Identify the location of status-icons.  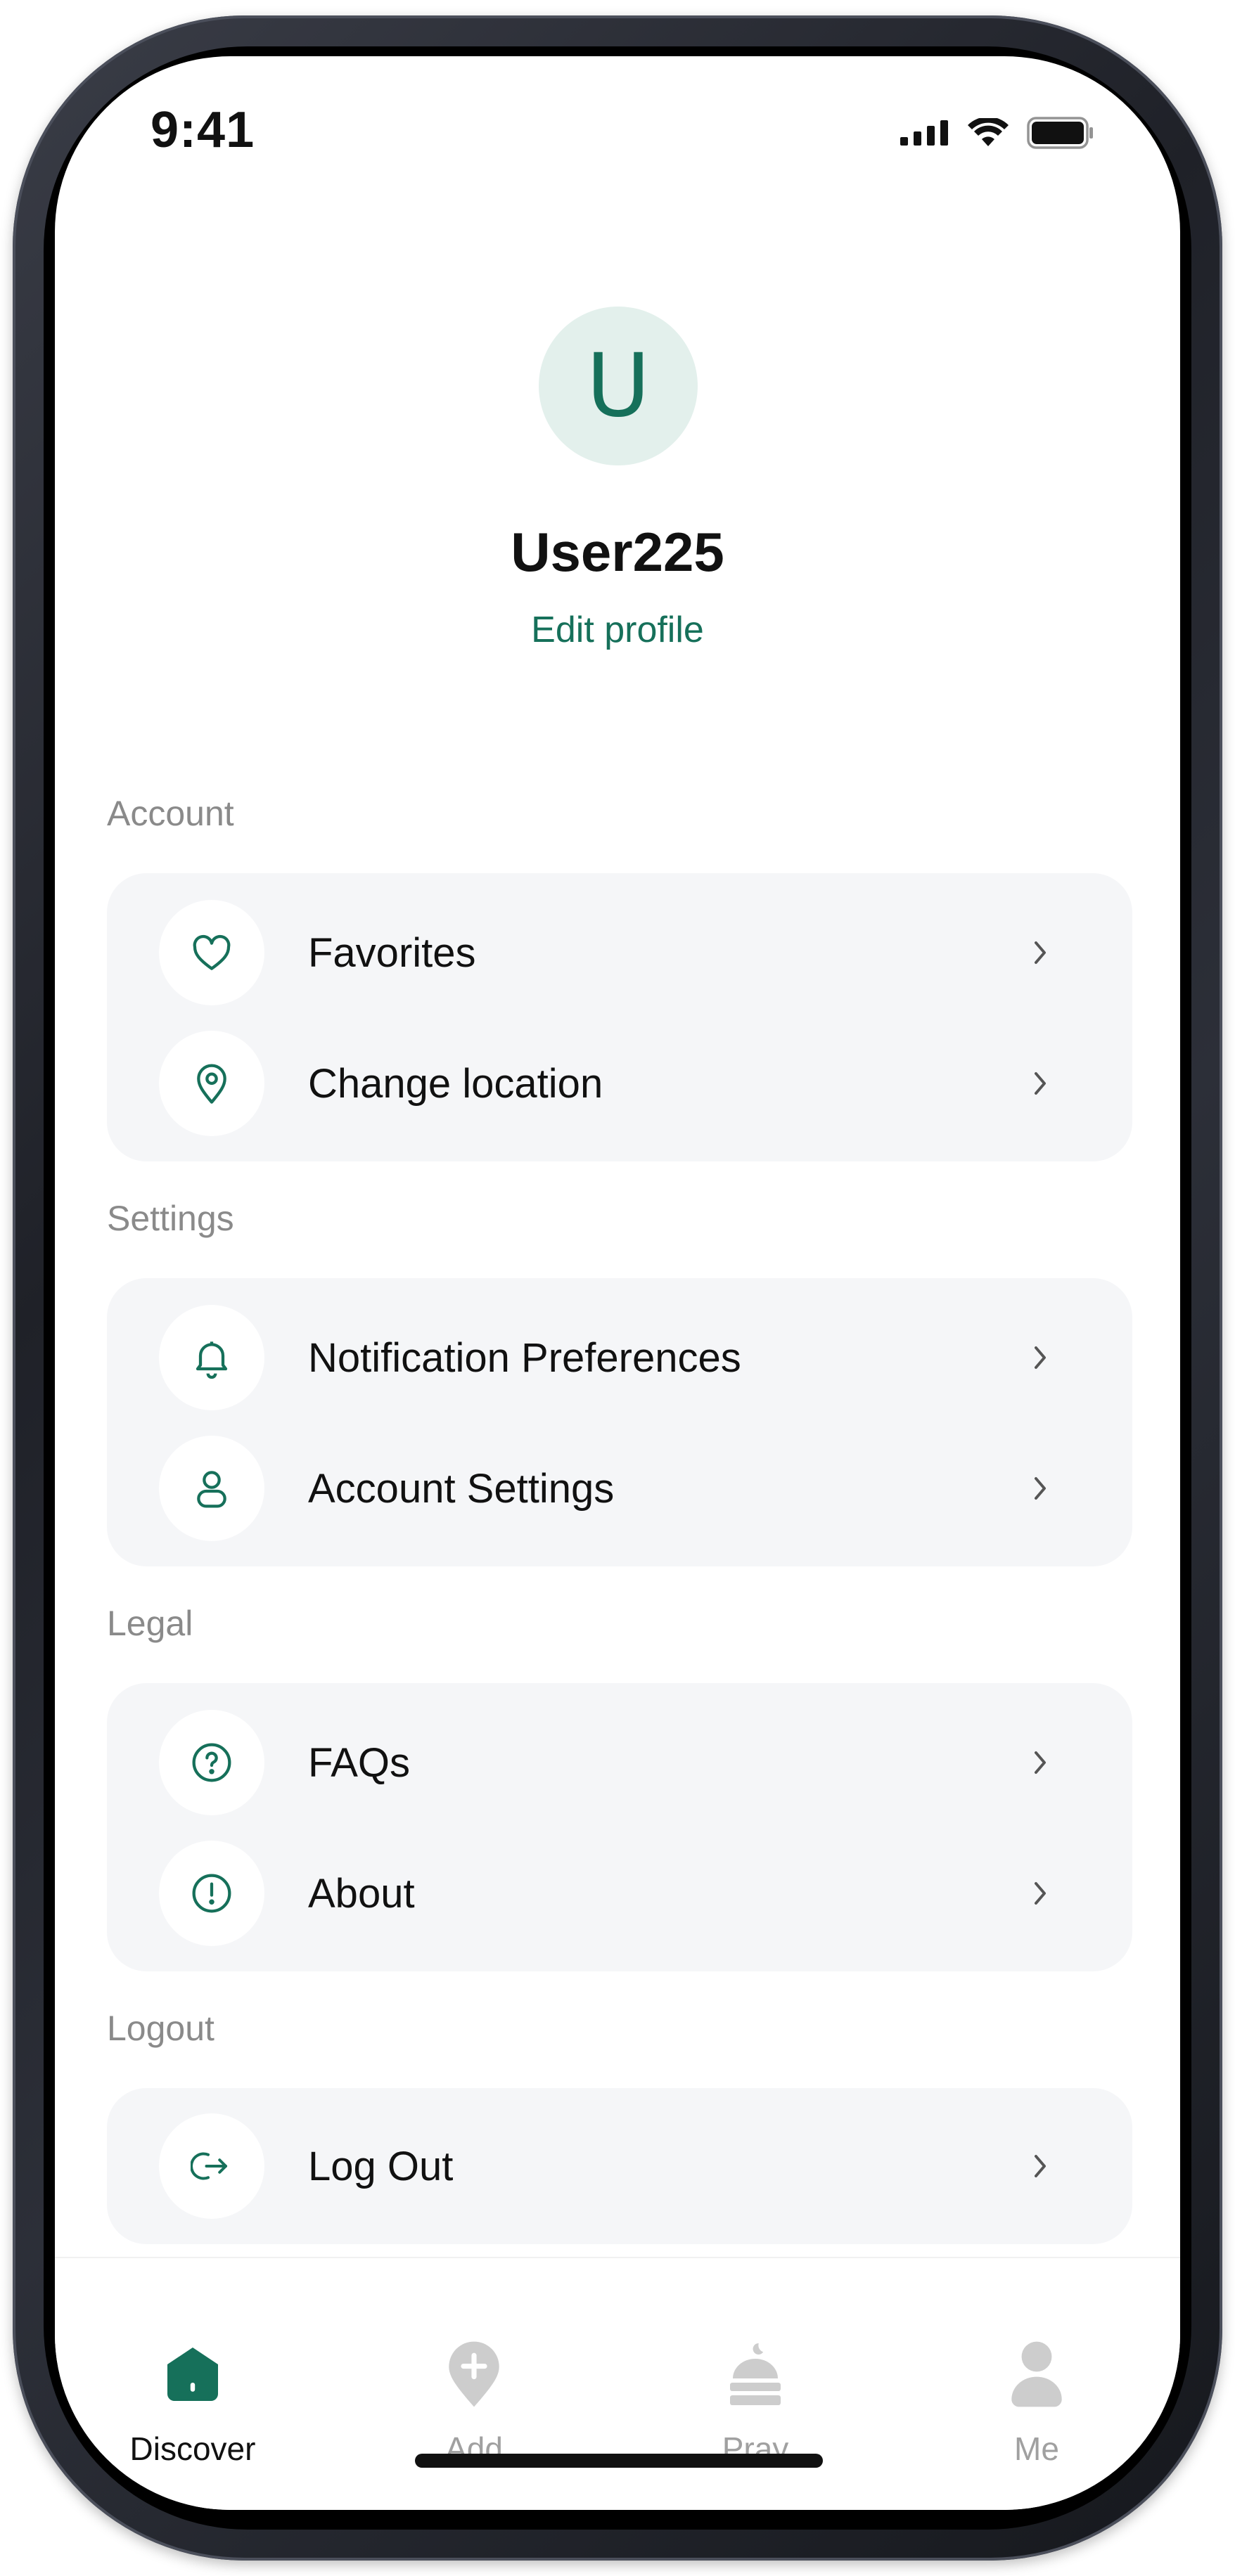
(997, 134).